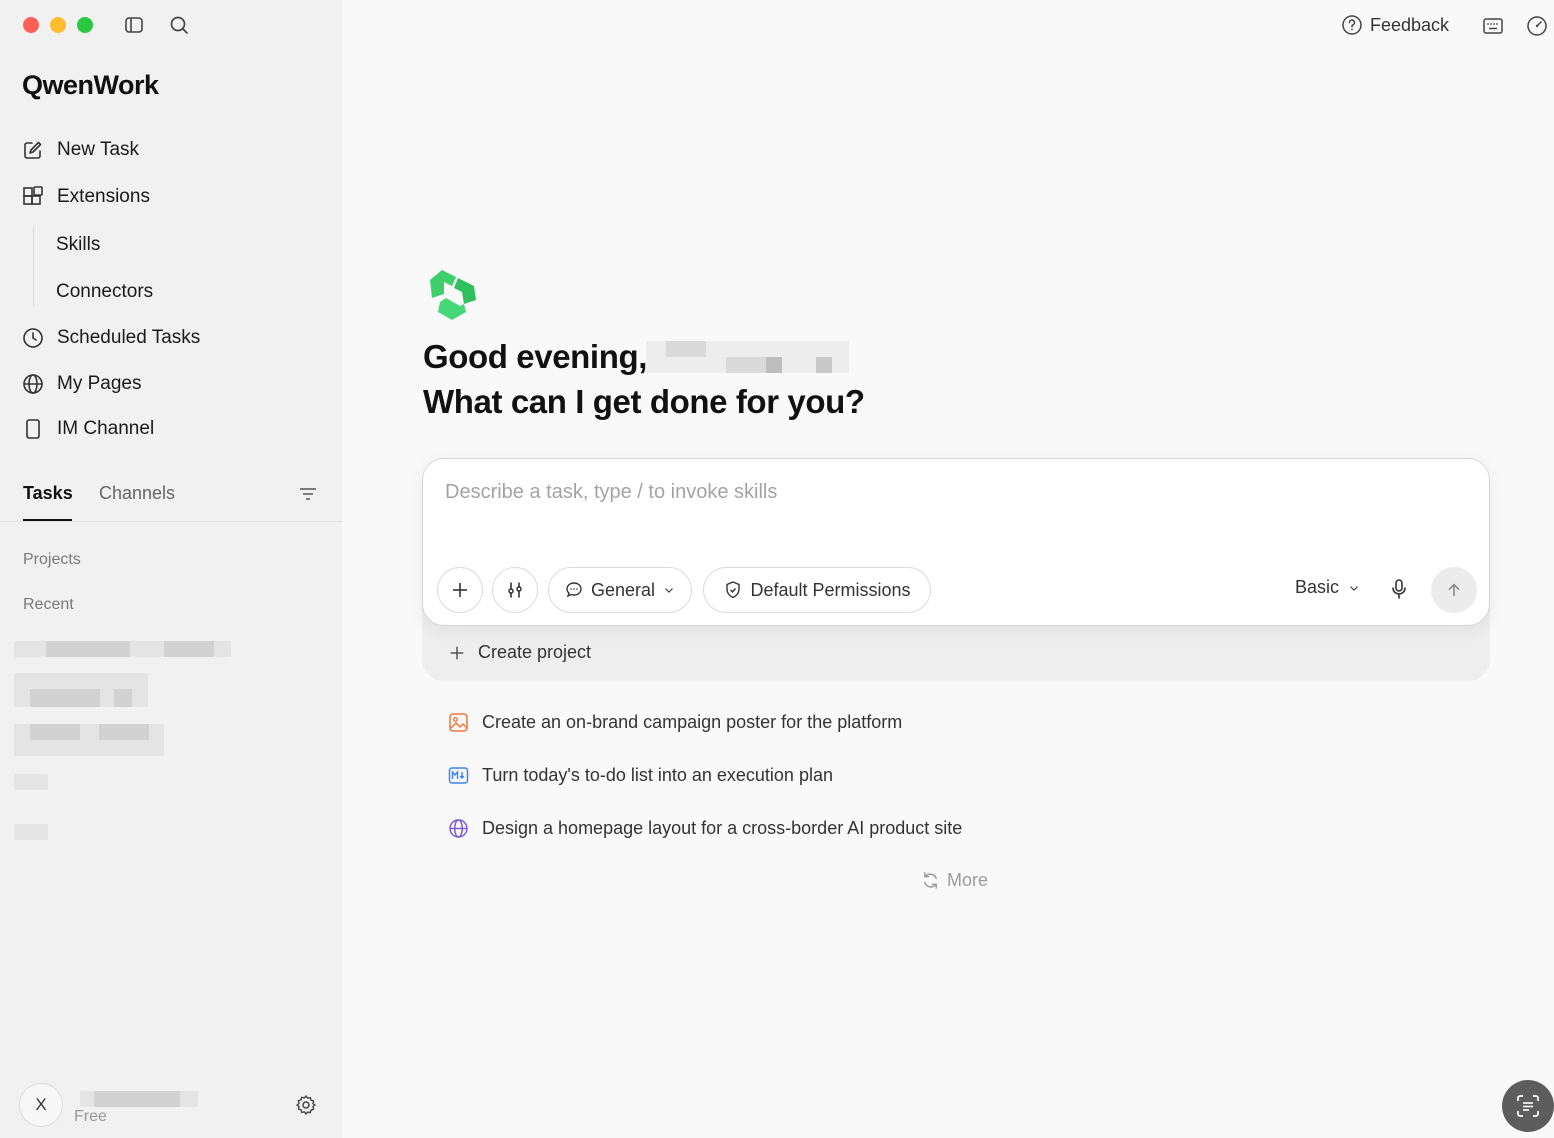 The width and height of the screenshot is (1554, 1138). I want to click on window-controls, so click(58, 25).